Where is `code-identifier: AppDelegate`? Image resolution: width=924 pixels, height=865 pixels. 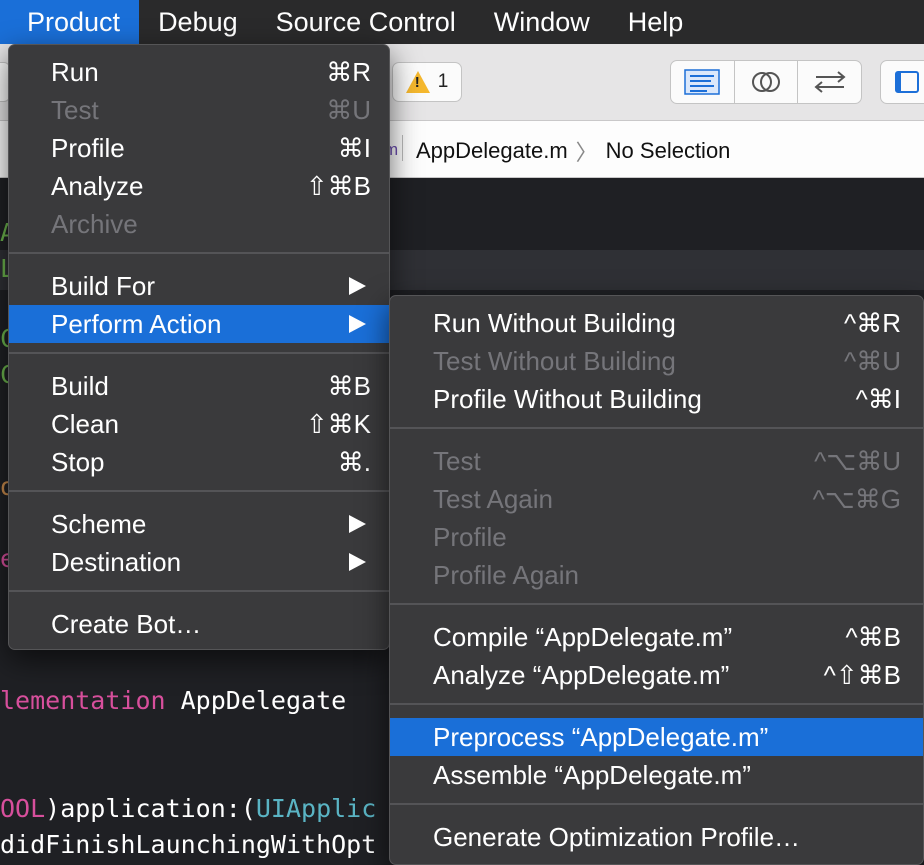 code-identifier: AppDelegate is located at coordinates (256, 700).